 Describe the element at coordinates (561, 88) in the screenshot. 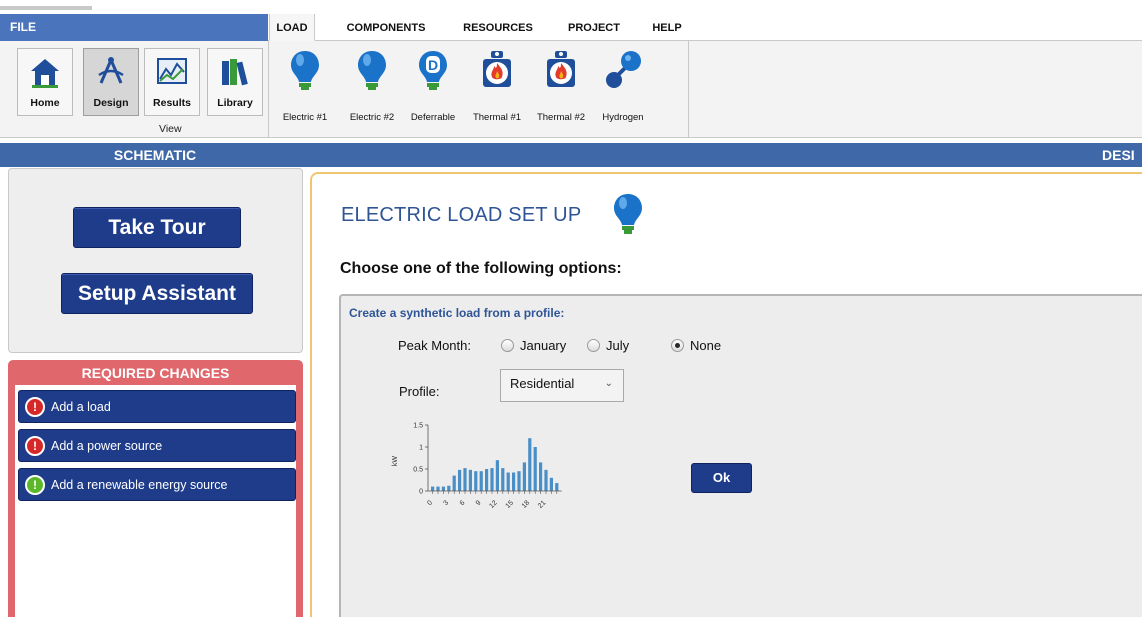

I see `thermal-2-button: Thermal #2` at that location.